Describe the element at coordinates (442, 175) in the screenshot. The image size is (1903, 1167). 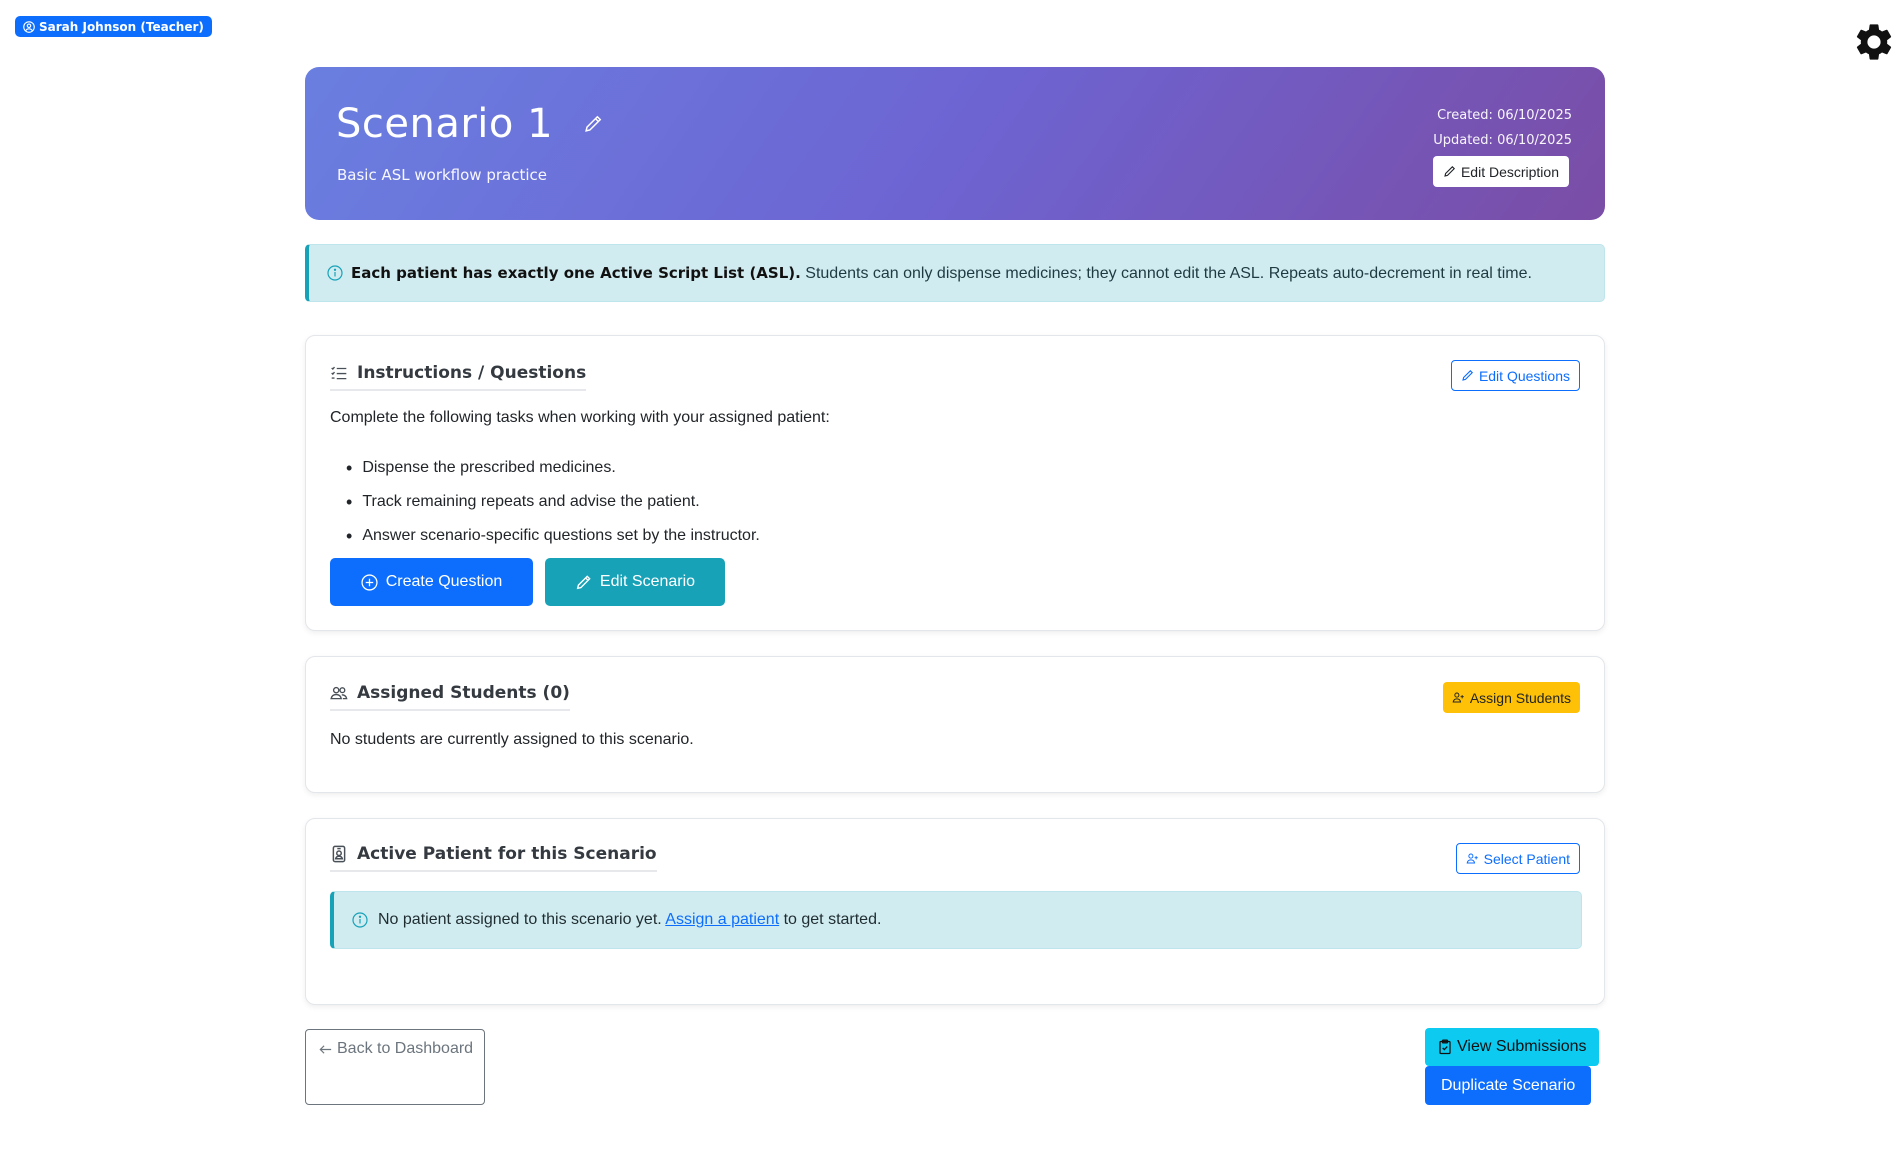
I see `scenario-subtitle: Basic ASL workflow practice` at that location.